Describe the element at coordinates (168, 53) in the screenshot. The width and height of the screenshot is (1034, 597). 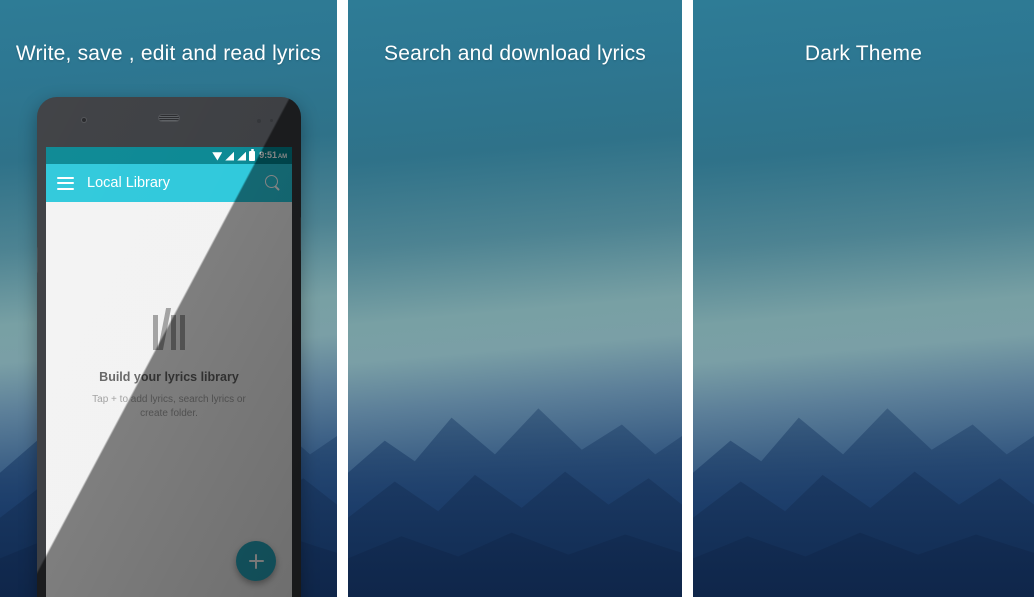
I see `panel-headline: Write, save , edit and read lyrics` at that location.